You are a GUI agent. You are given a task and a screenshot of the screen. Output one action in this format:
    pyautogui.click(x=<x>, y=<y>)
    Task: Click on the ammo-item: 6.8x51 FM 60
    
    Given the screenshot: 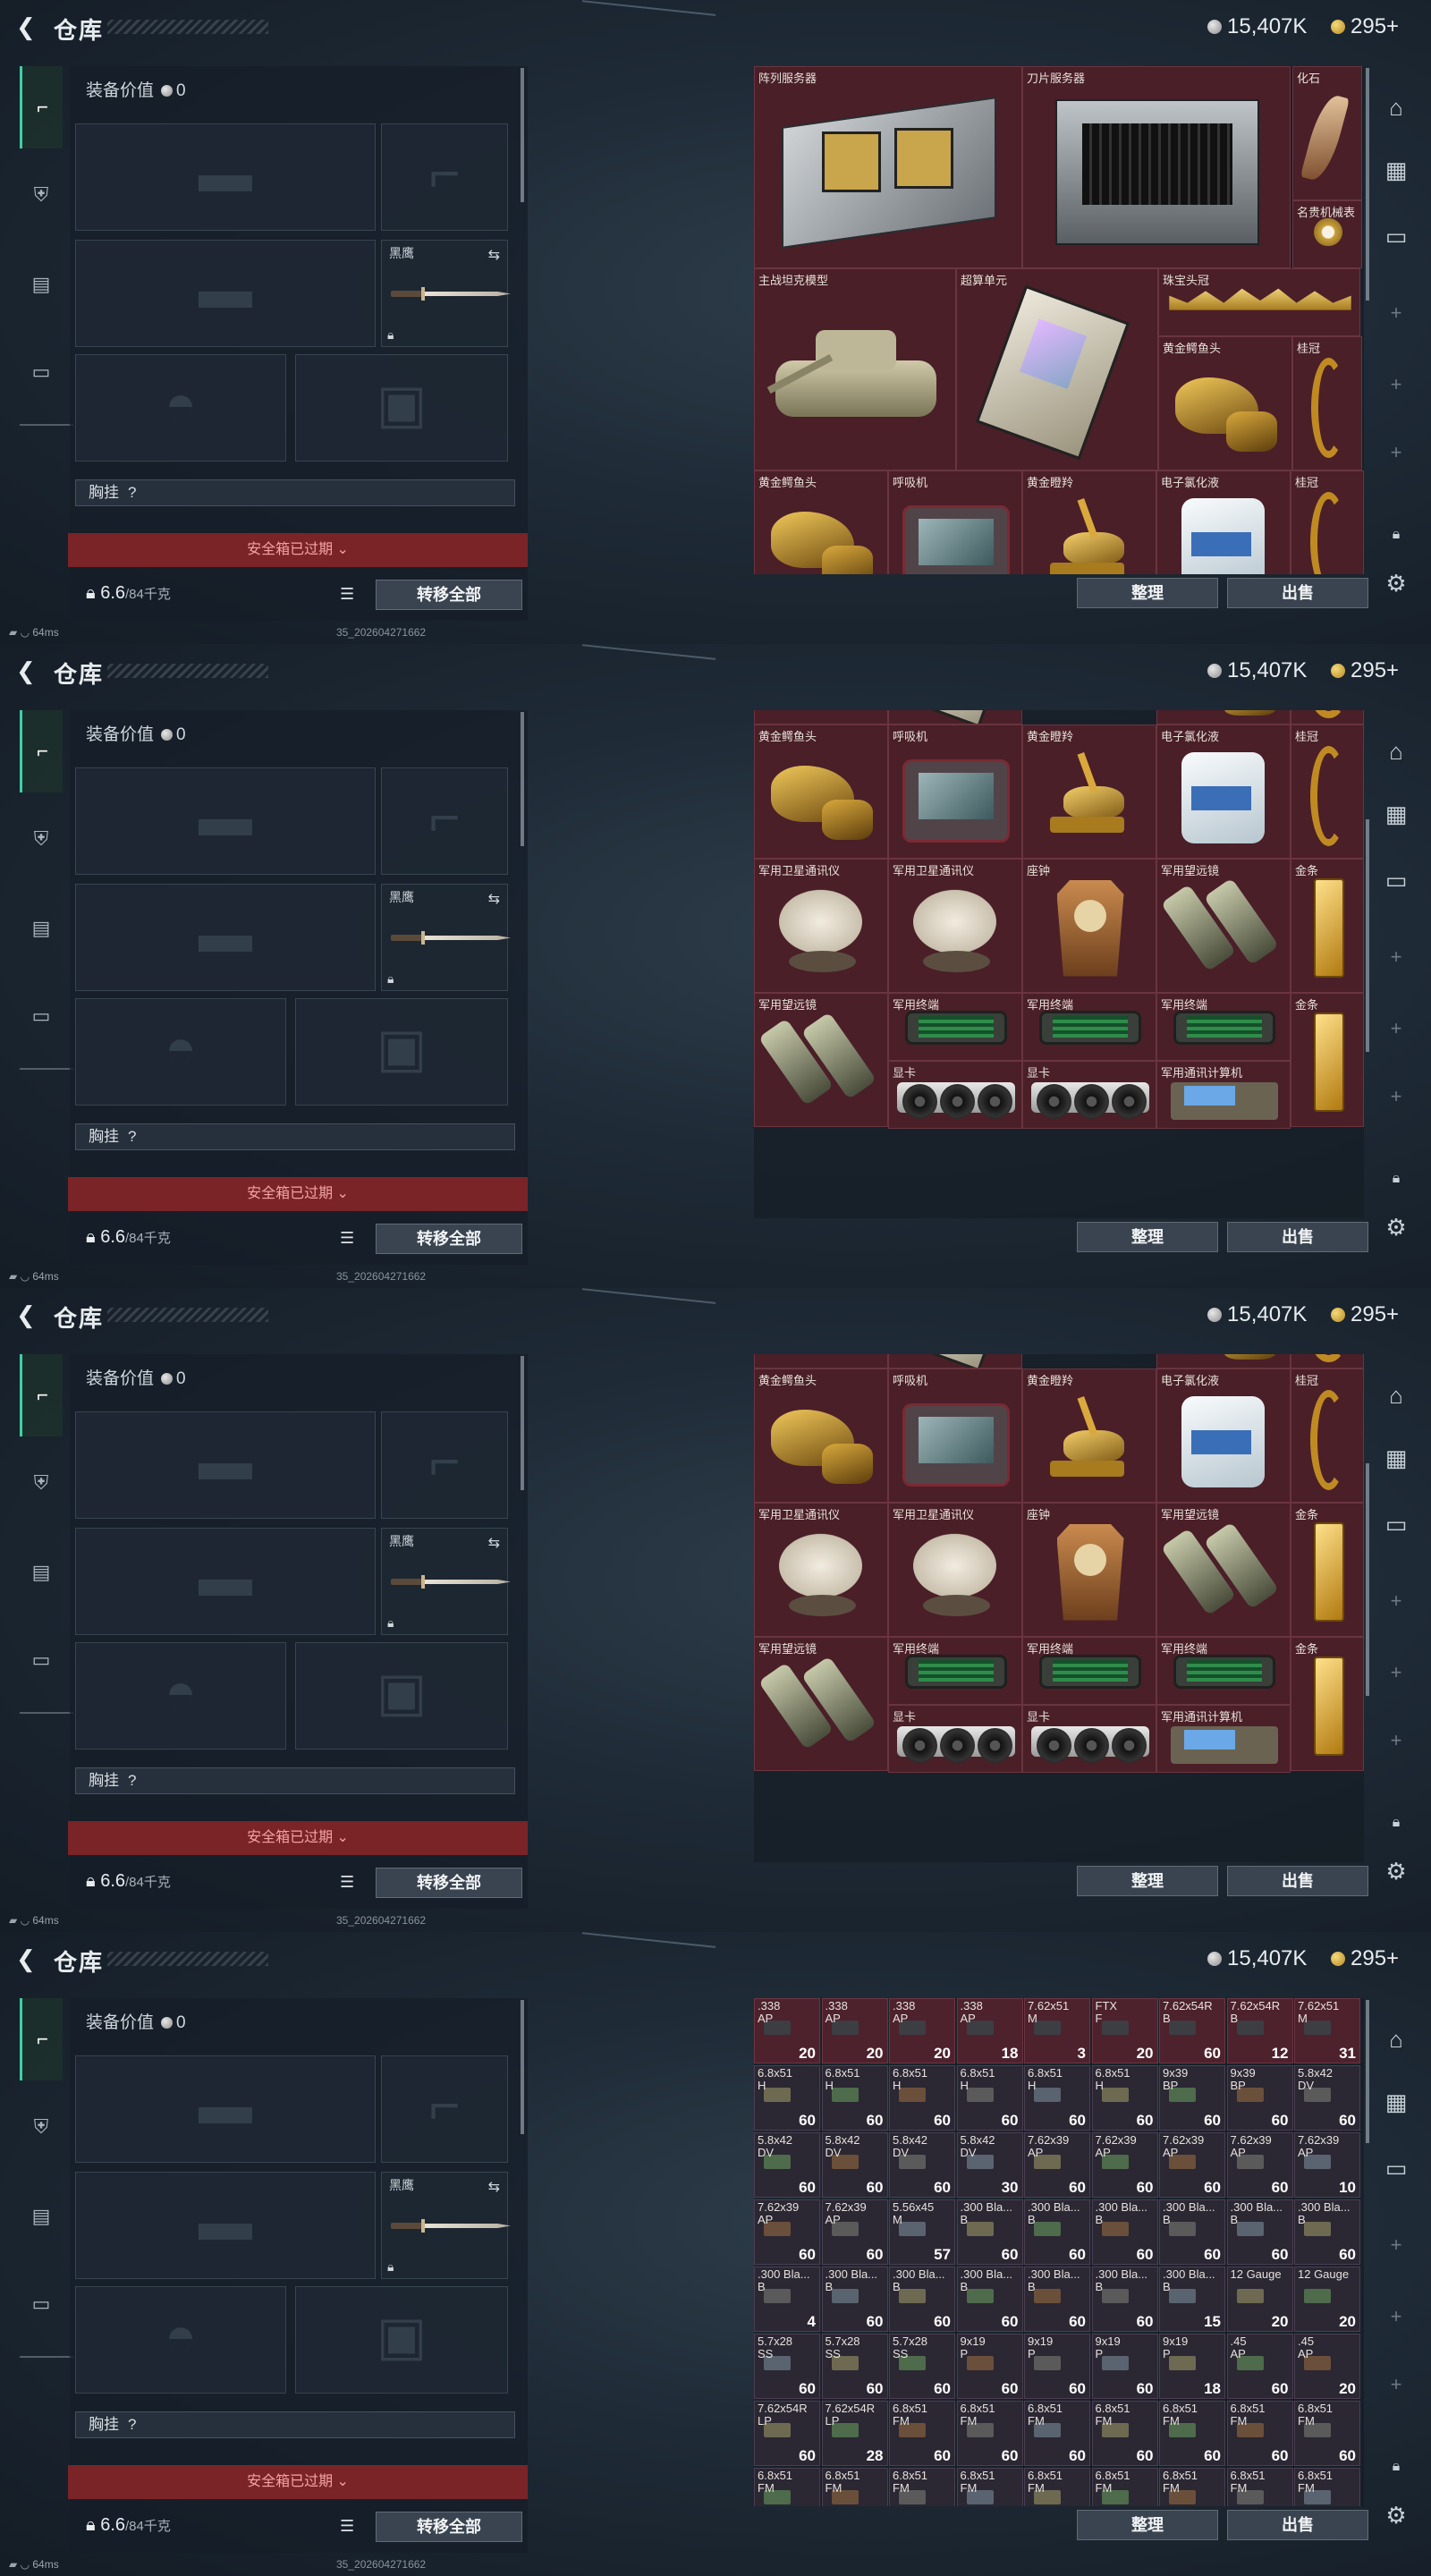 What is the action you would take?
    pyautogui.click(x=1125, y=2433)
    